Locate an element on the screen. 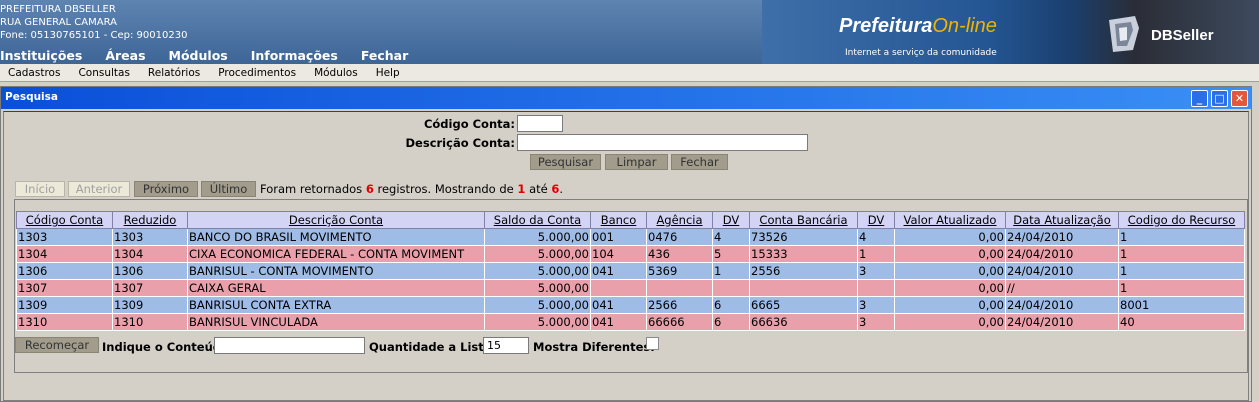 The height and width of the screenshot is (402, 1259). dbseller-logo-icon is located at coordinates (1124, 34).